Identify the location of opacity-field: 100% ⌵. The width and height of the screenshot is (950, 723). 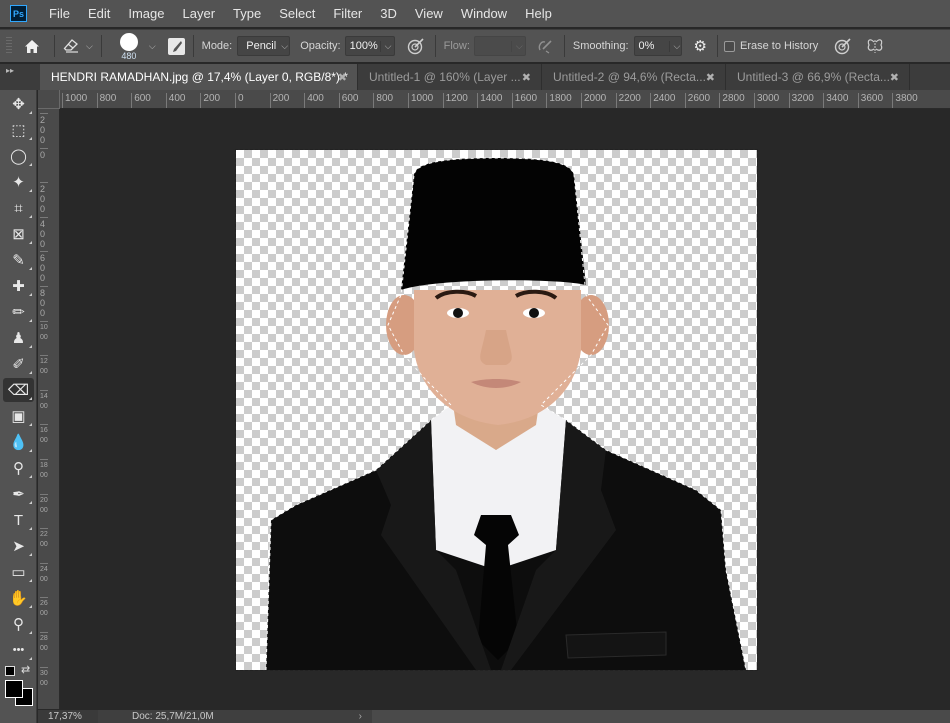
(369, 46).